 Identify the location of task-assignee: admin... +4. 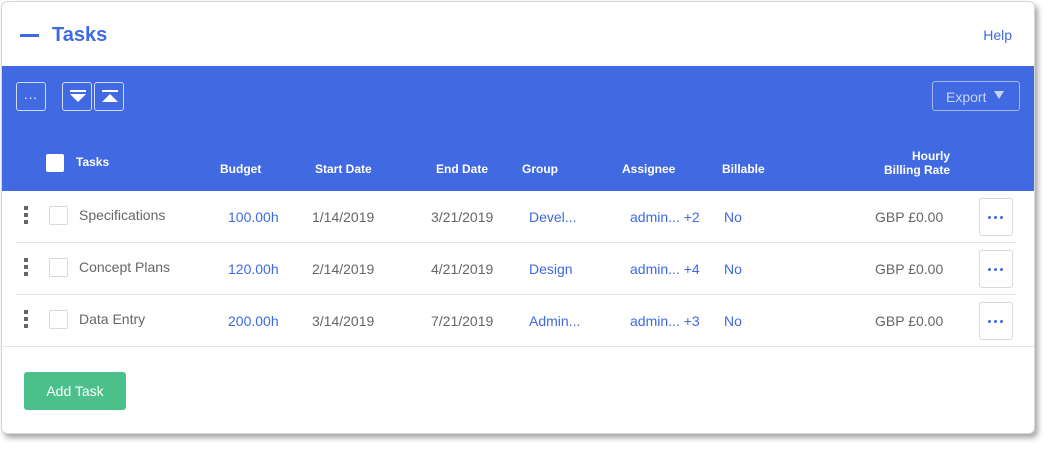
(665, 269).